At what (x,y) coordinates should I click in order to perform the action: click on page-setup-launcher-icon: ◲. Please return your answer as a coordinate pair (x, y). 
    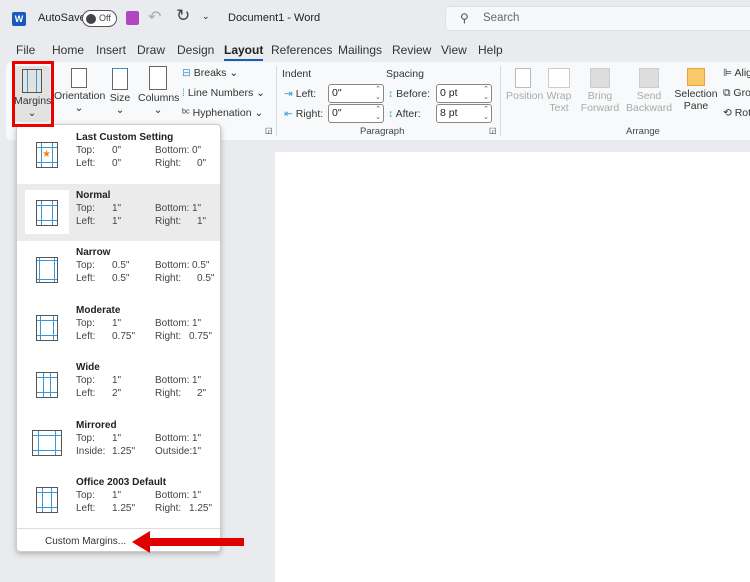
    Looking at the image, I should click on (269, 130).